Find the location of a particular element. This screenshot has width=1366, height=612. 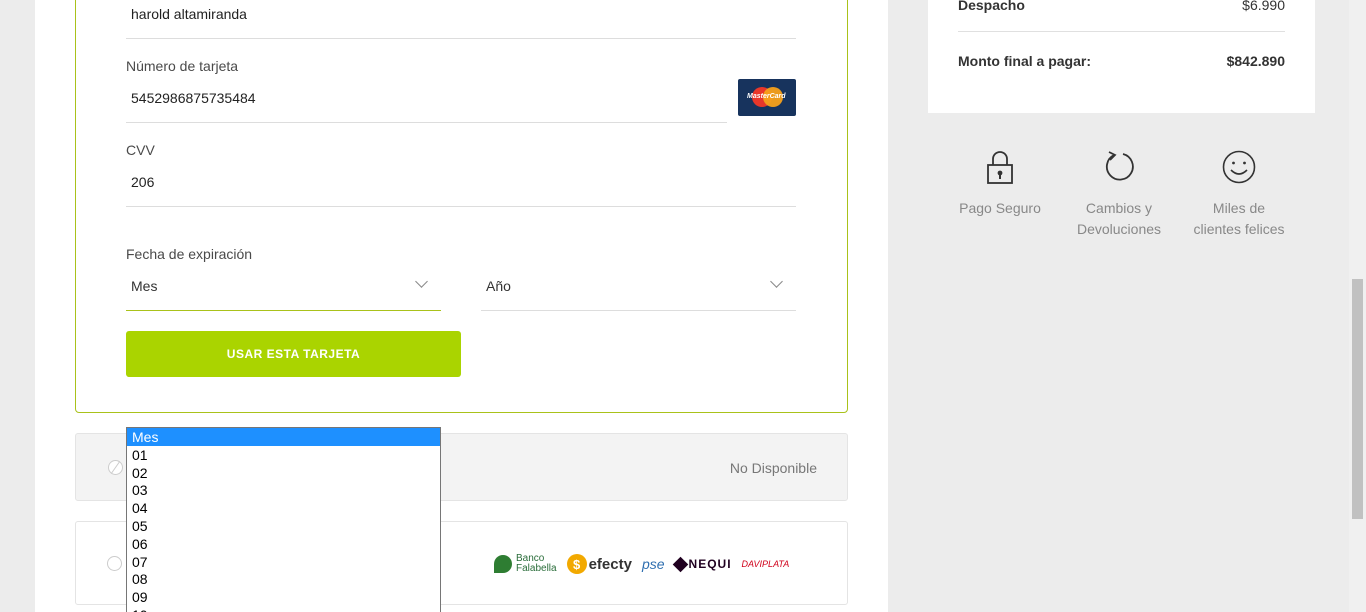

smiley-icon is located at coordinates (1239, 167).